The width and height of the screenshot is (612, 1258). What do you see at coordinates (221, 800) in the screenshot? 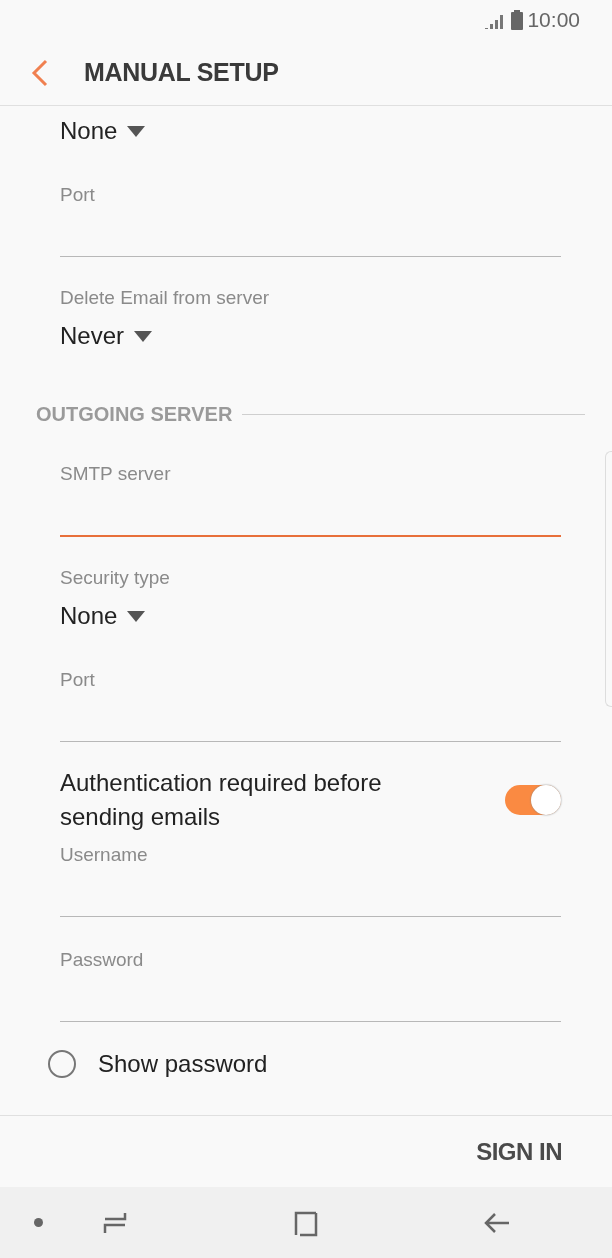
I see `toggle-label: Authentication required before sending emails` at bounding box center [221, 800].